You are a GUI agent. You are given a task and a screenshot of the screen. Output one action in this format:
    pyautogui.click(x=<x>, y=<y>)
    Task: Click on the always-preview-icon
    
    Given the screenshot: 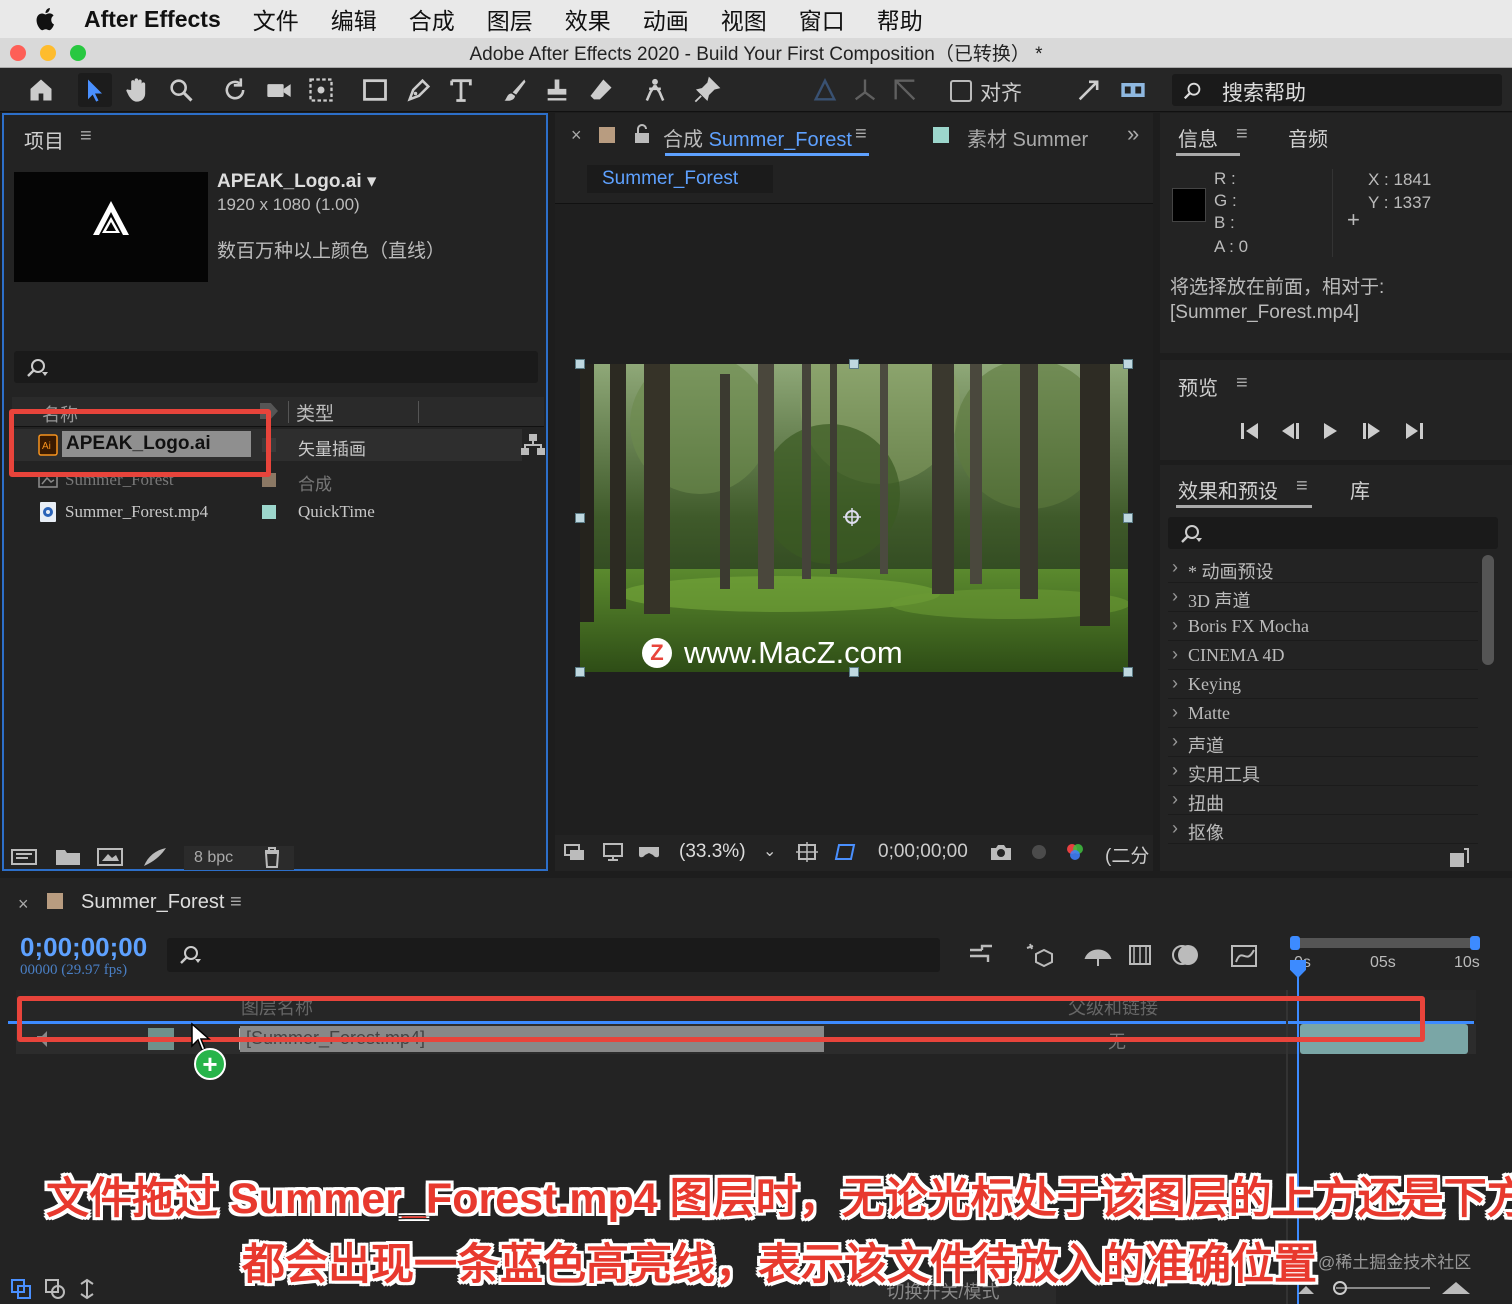 What is the action you would take?
    pyautogui.click(x=575, y=852)
    